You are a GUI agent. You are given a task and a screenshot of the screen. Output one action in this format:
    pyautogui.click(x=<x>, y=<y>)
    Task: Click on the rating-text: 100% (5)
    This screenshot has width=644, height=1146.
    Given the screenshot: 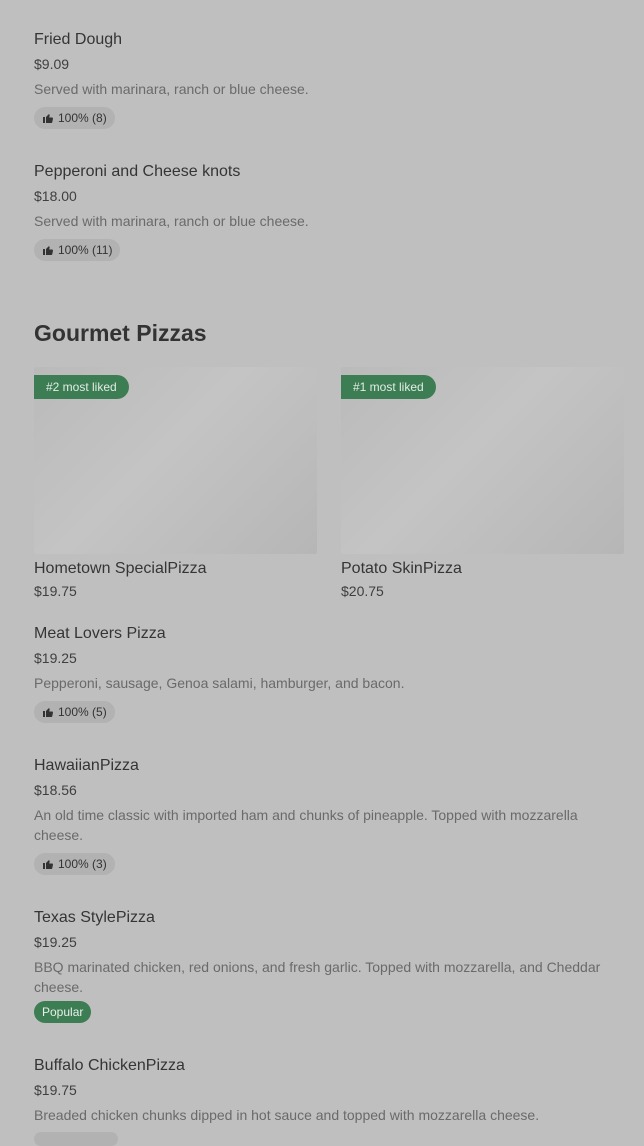 What is the action you would take?
    pyautogui.click(x=82, y=712)
    